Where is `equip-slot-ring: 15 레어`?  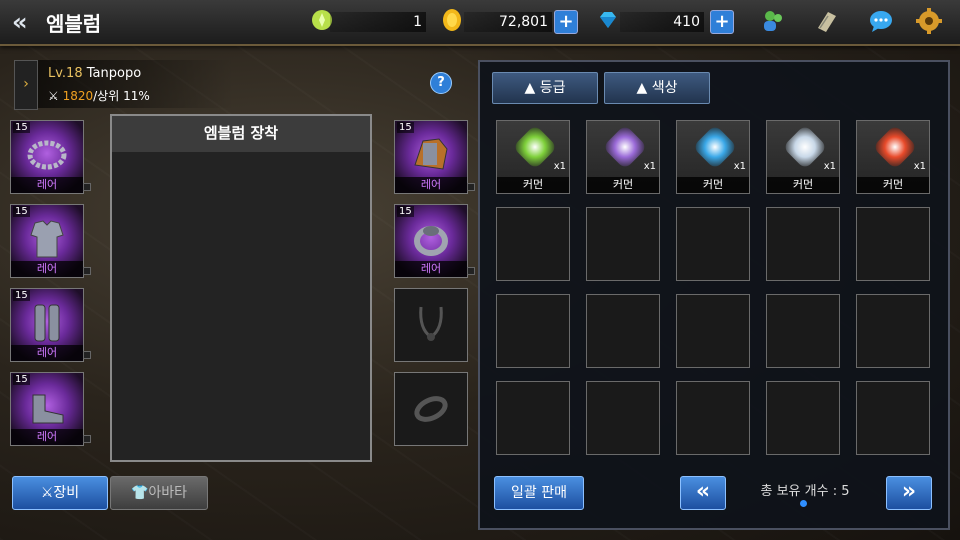
equip-slot-ring: 15 레어 is located at coordinates (434, 241).